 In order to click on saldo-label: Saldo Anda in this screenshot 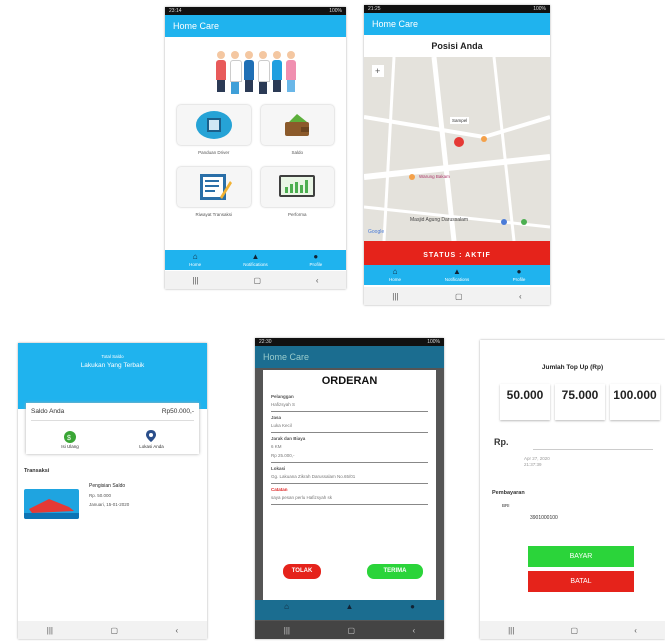, I will do `click(48, 411)`.